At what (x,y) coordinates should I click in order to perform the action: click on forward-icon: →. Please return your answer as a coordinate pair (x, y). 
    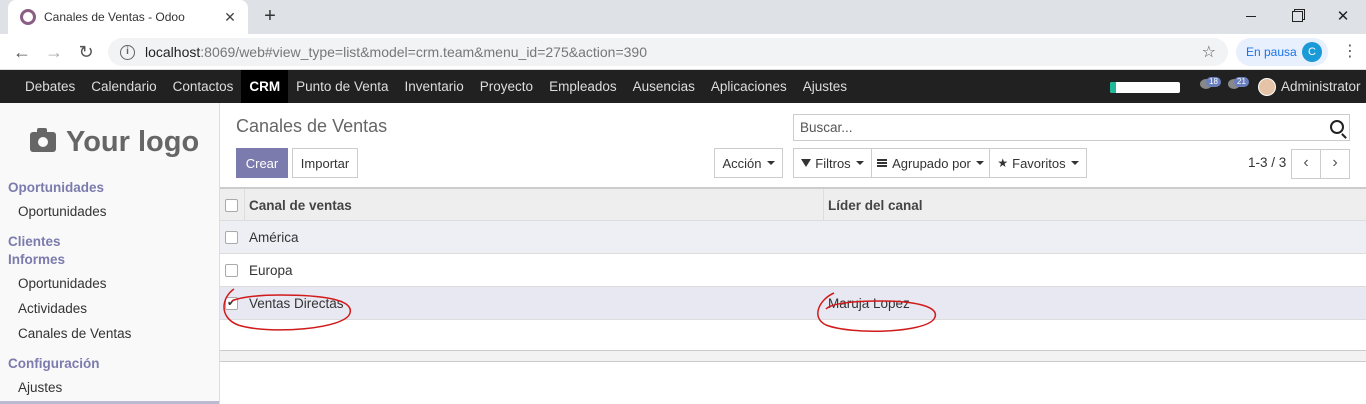
    Looking at the image, I should click on (54, 52).